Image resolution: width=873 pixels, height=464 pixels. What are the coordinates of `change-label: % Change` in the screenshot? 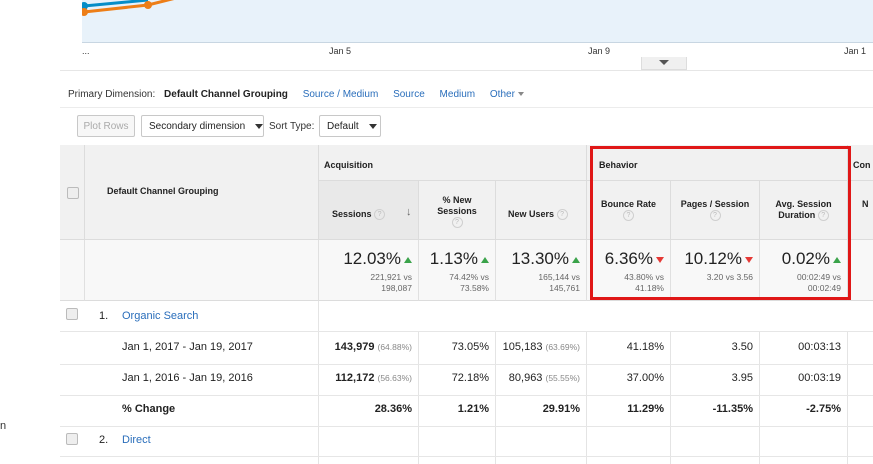 It's located at (149, 409).